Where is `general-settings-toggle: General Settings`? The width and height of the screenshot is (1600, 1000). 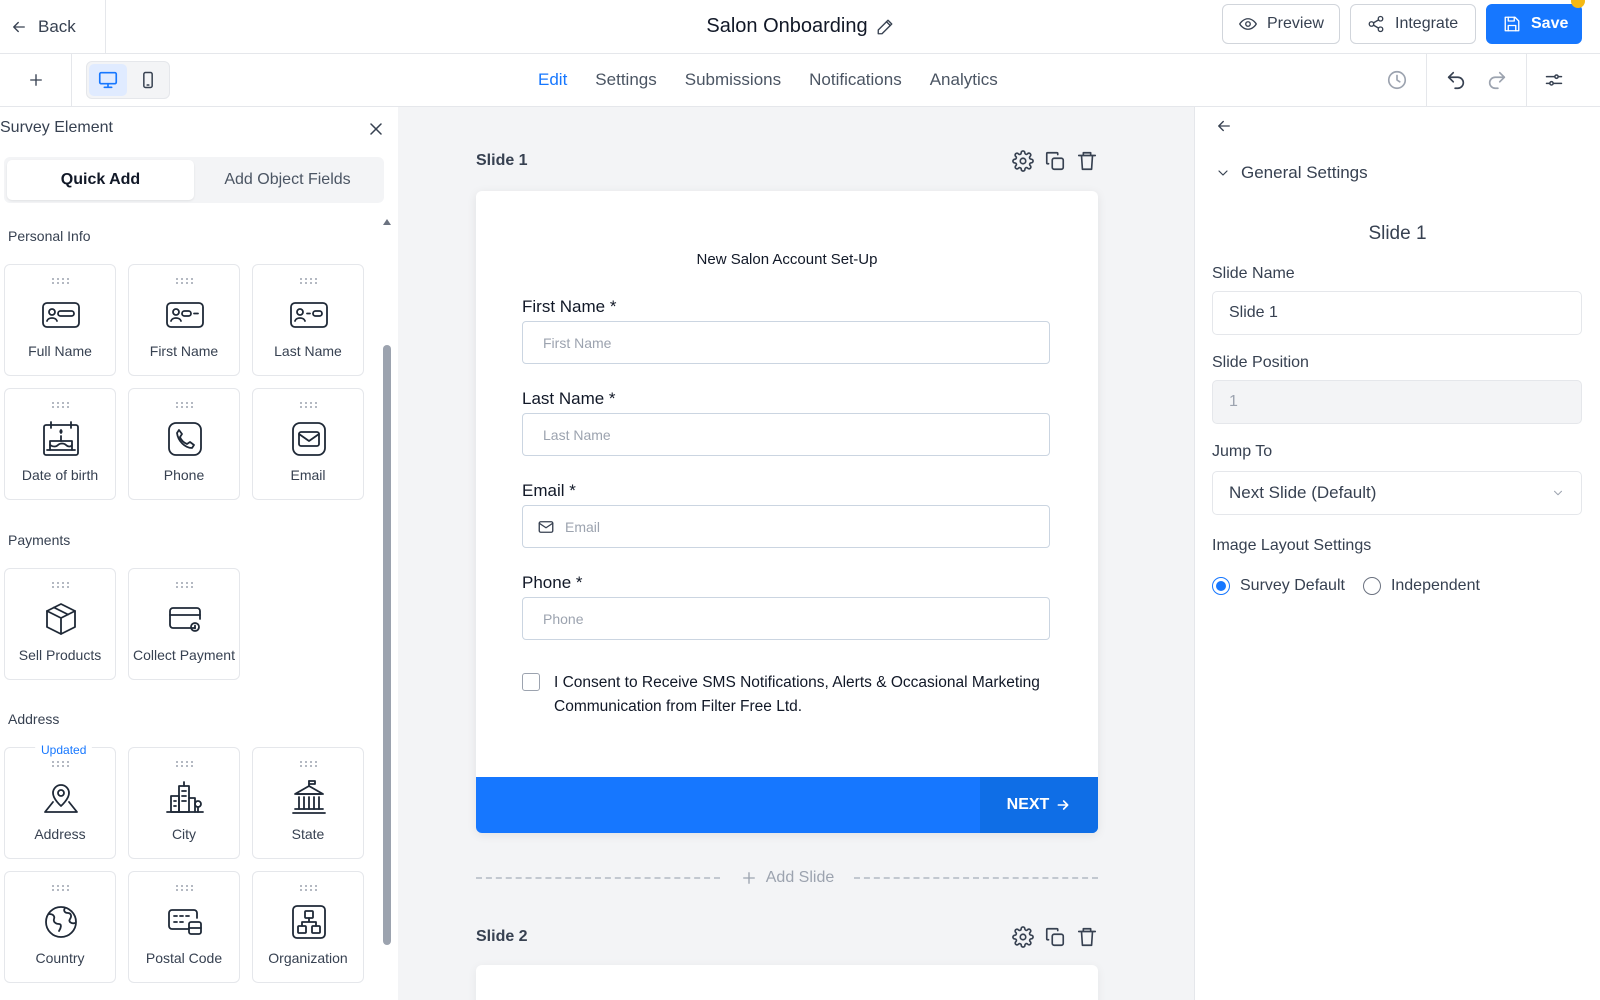 general-settings-toggle: General Settings is located at coordinates (1291, 173).